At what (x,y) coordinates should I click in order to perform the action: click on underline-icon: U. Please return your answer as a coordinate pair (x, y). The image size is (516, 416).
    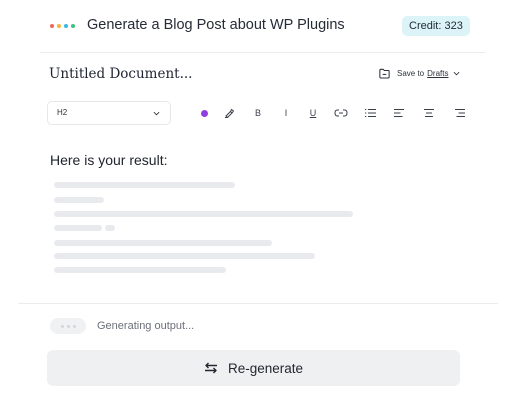
    Looking at the image, I should click on (313, 113).